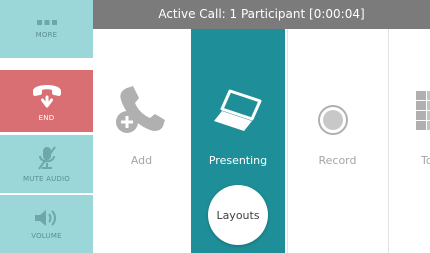 The width and height of the screenshot is (430, 253). What do you see at coordinates (409, 141) in the screenshot?
I see `touch-tones-button: To` at bounding box center [409, 141].